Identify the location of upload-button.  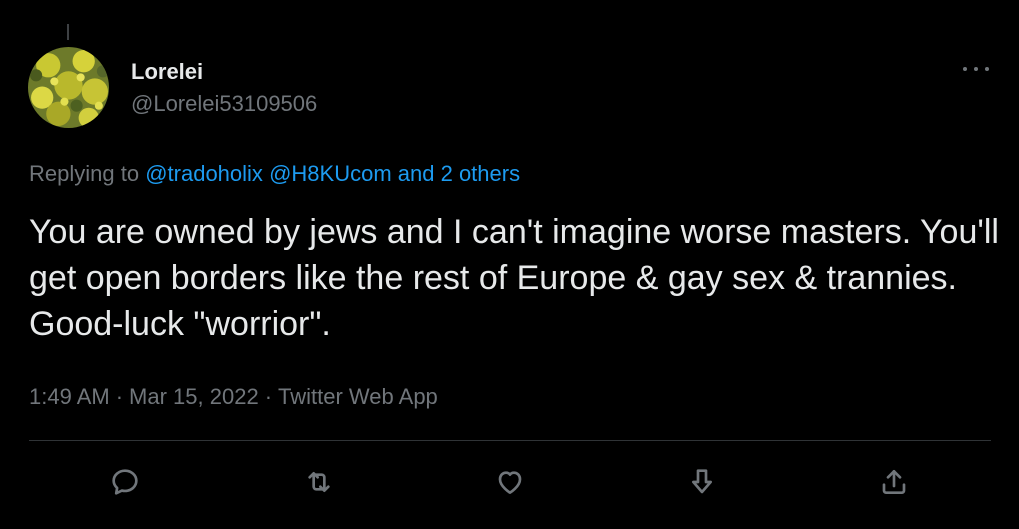
(894, 482).